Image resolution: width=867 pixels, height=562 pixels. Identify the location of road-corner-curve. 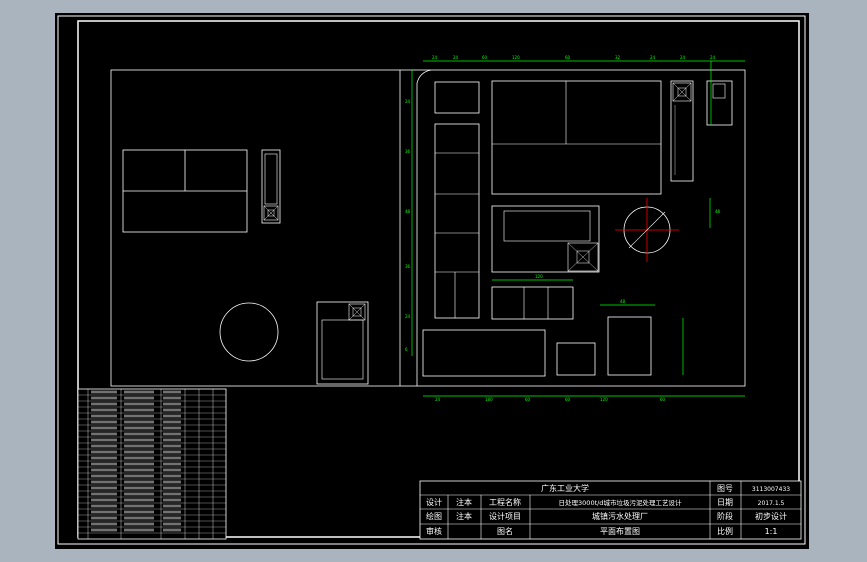
(424, 76).